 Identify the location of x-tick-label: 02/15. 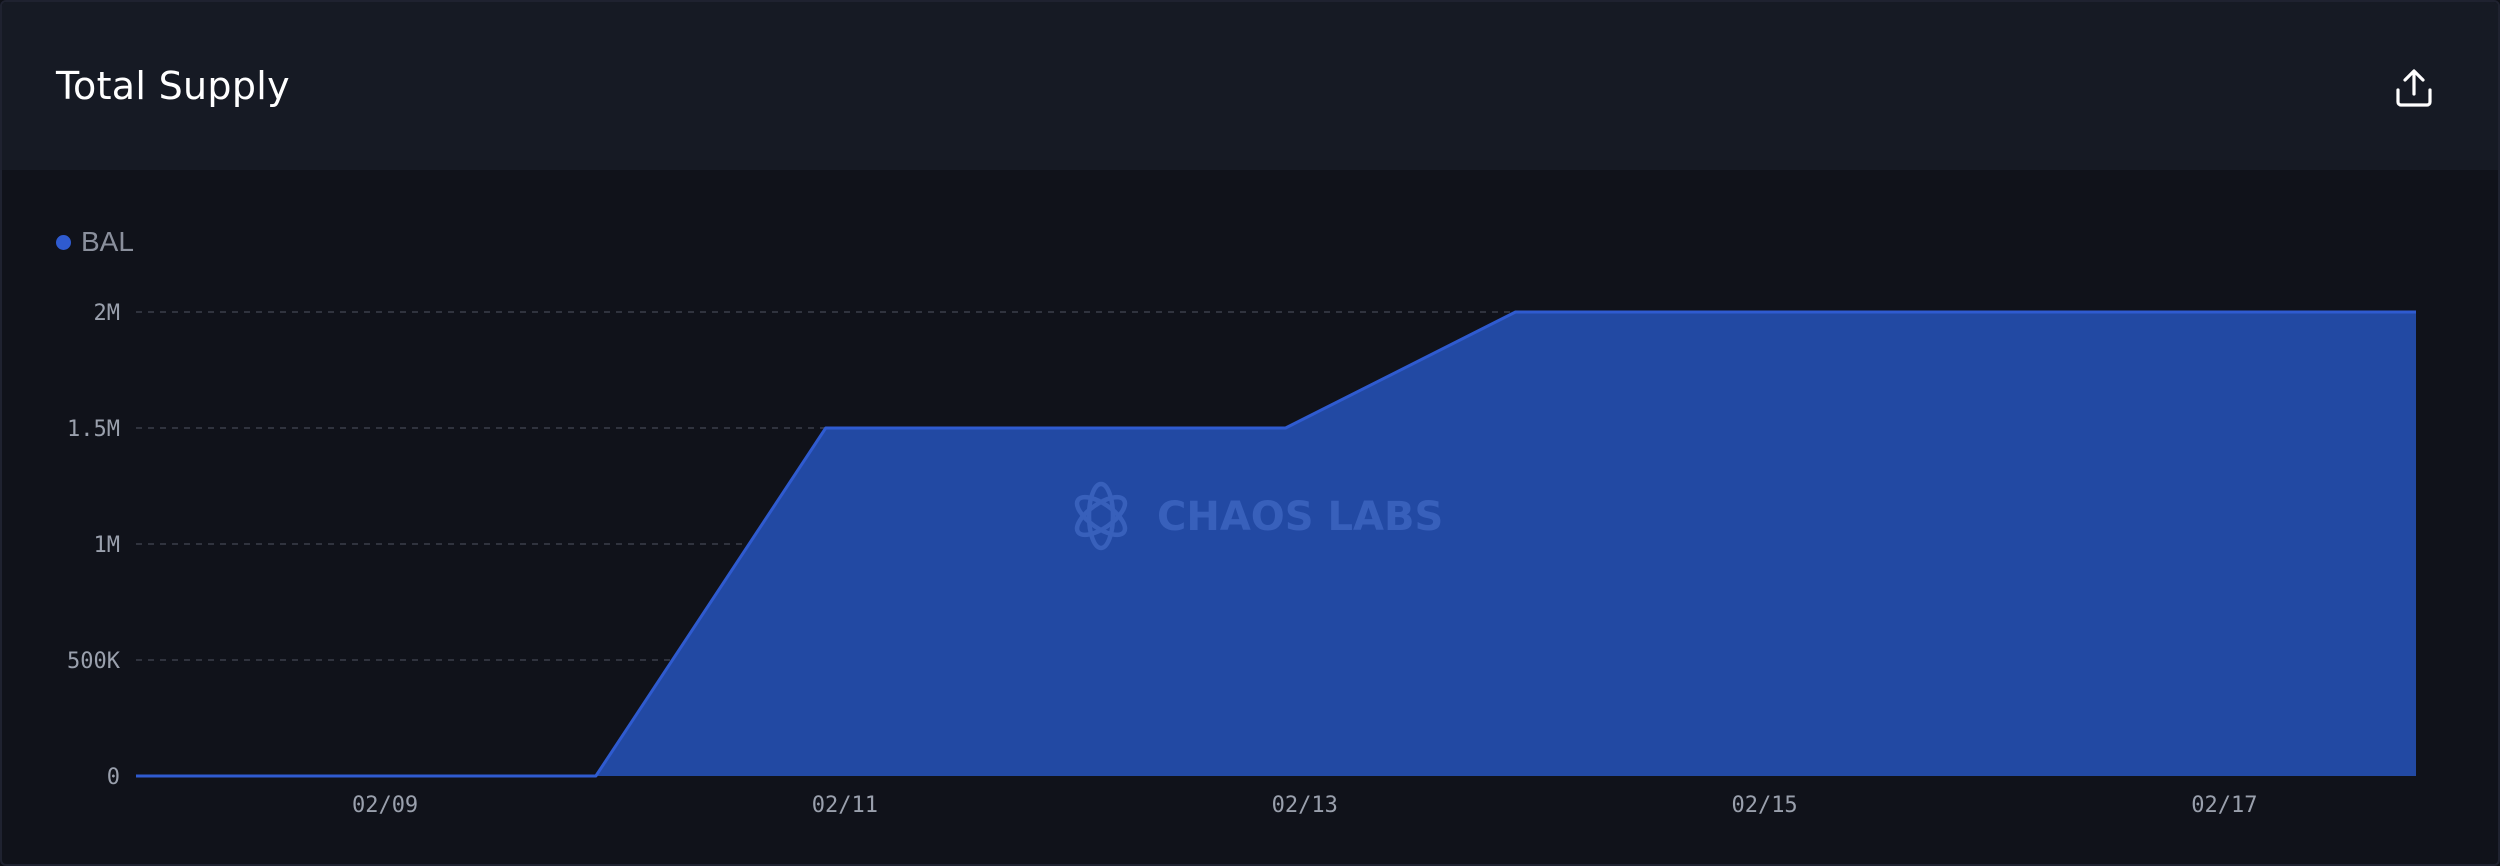
(1764, 805).